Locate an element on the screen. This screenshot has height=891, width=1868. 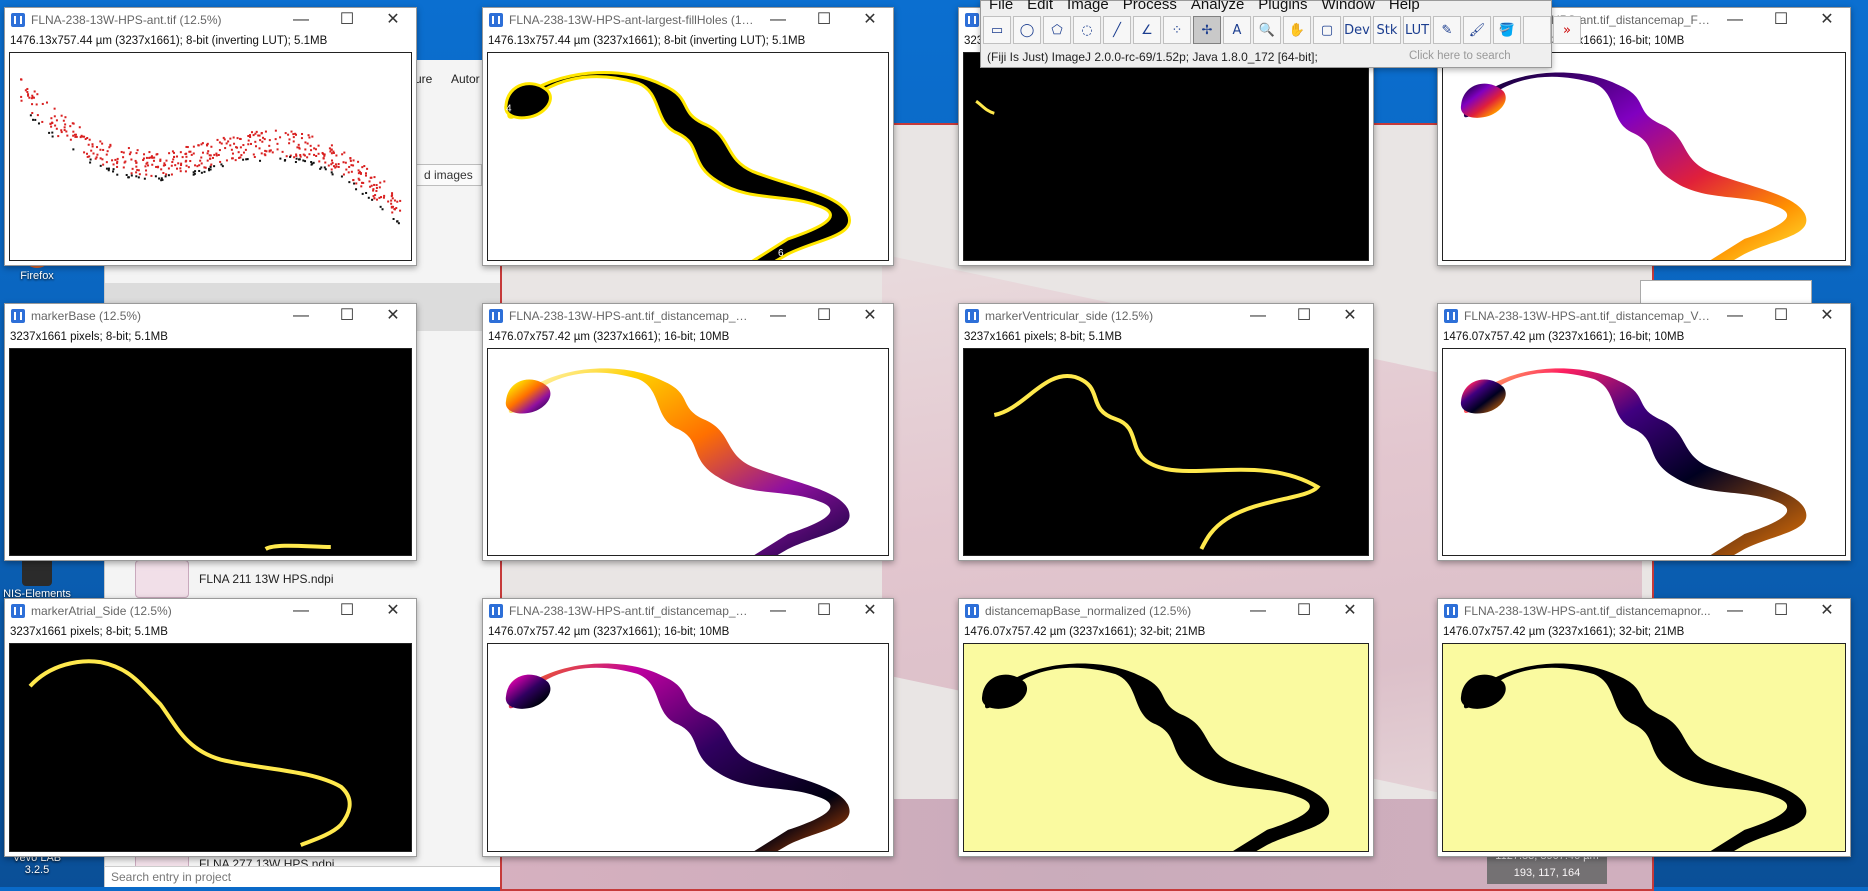
menu-plugins: Plugins is located at coordinates (1282, 6).